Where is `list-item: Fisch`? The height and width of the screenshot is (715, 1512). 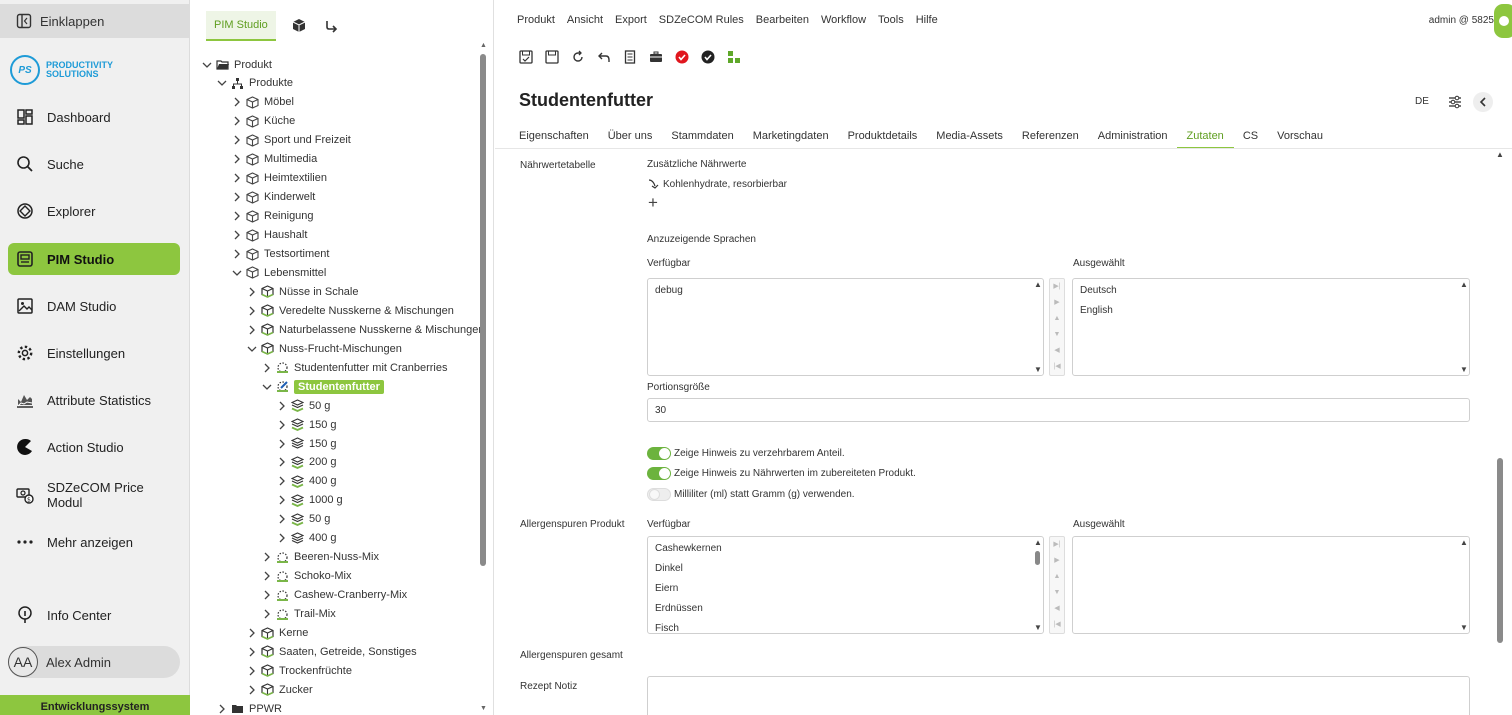 list-item: Fisch is located at coordinates (845, 626).